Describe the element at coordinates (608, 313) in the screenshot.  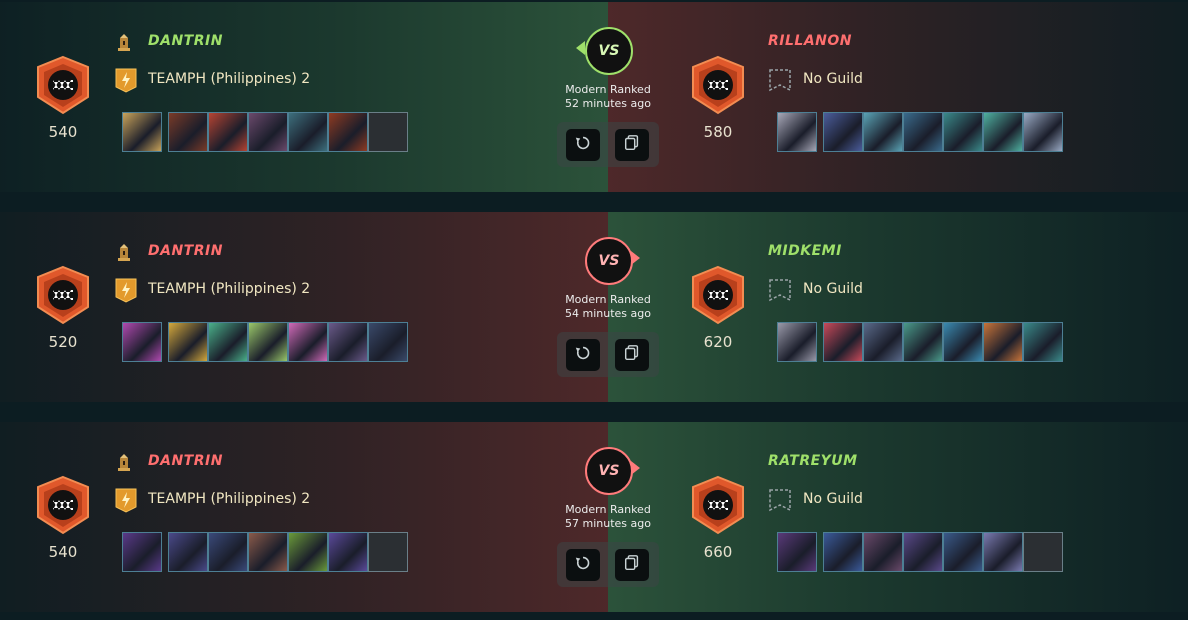
I see `match-time: 54 minutes ago` at that location.